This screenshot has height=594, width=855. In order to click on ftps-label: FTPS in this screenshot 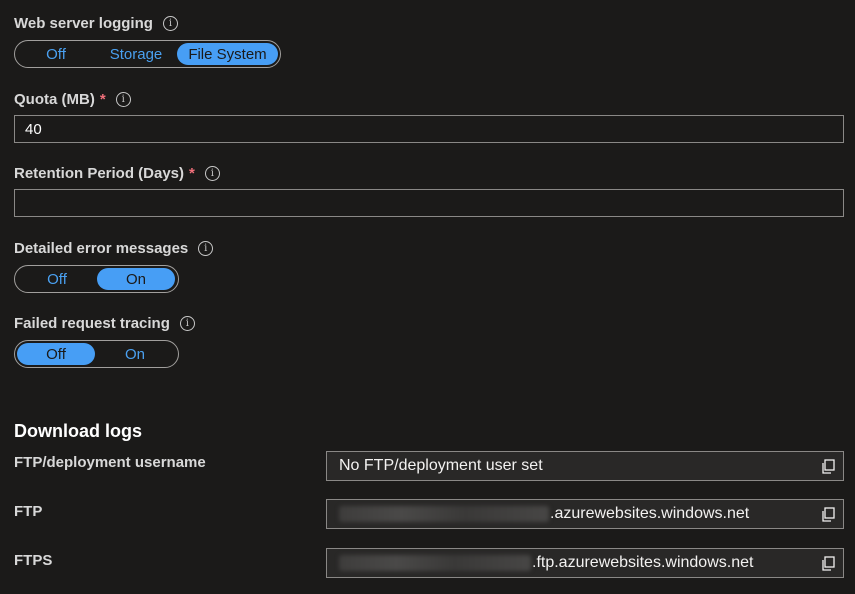, I will do `click(33, 560)`.